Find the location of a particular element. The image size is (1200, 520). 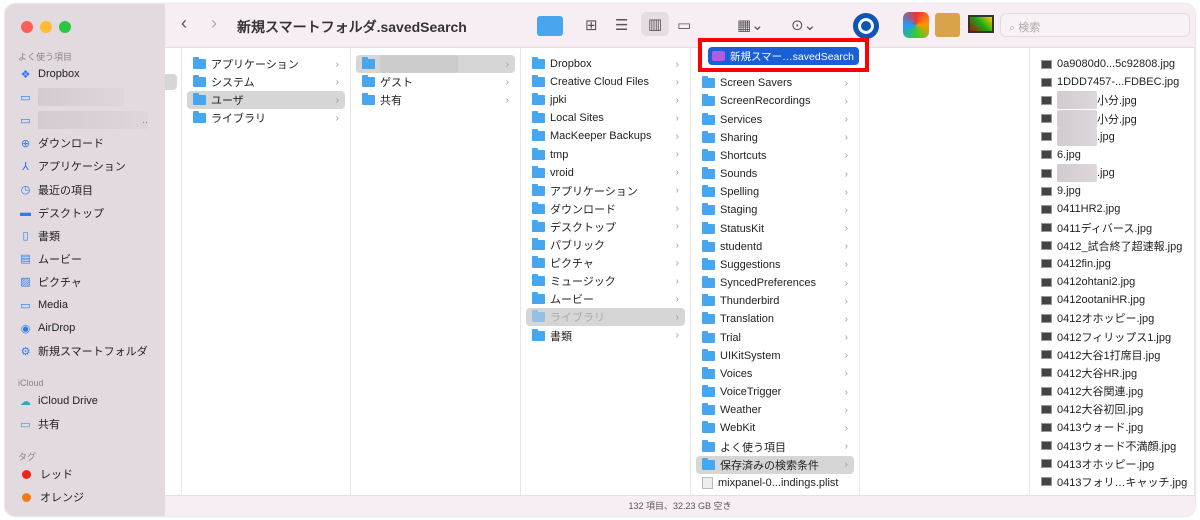

search-input: ⌕ 検索 is located at coordinates (1095, 25).